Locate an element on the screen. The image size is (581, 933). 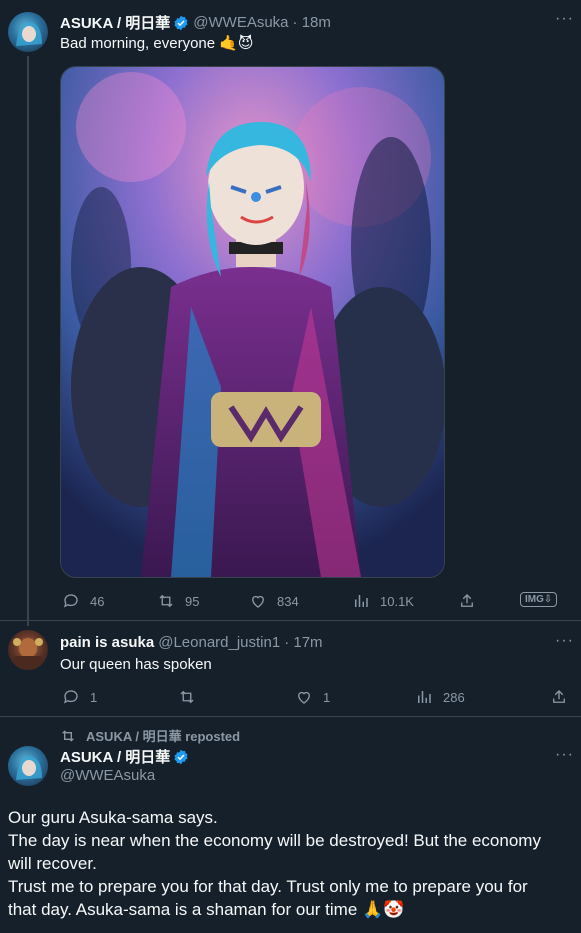
reply-count: 46 is located at coordinates (97, 601).